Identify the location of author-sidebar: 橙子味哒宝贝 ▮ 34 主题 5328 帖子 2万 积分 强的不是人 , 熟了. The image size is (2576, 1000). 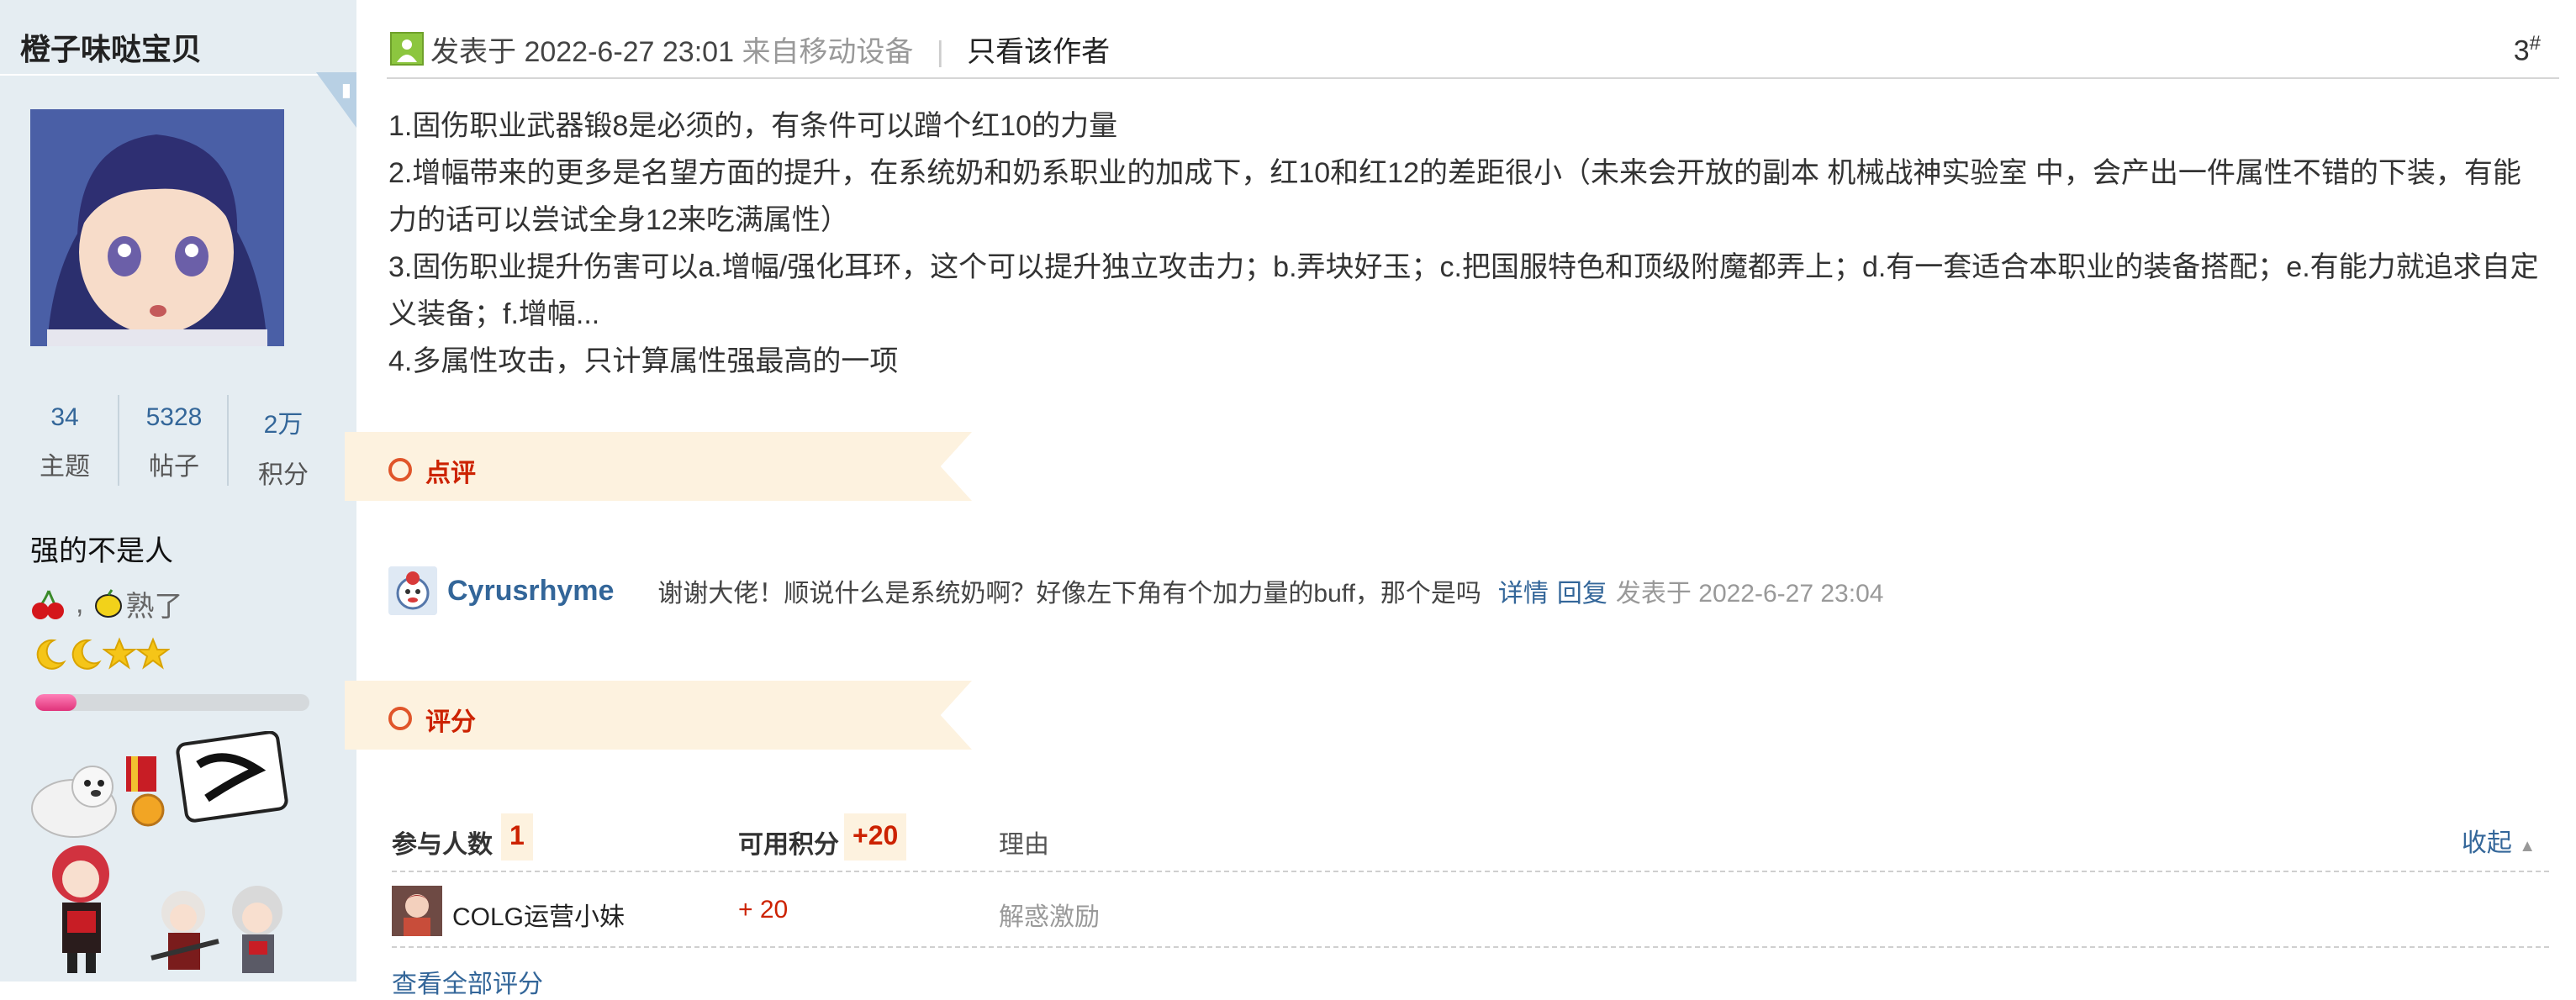
(178, 491).